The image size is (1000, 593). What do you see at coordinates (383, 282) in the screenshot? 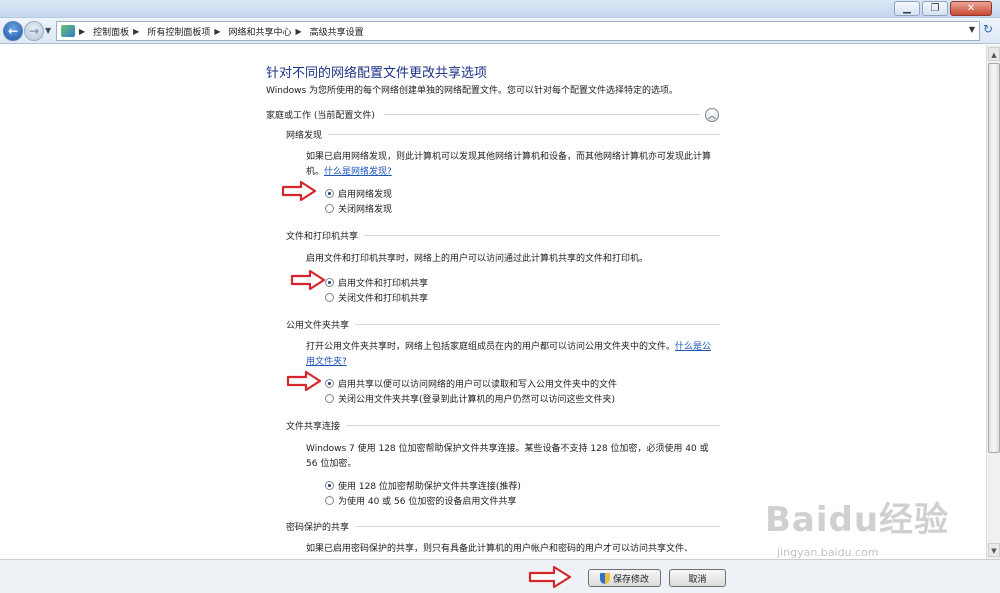
I see `file-printer-on-label: 启用文件和打印机共享` at bounding box center [383, 282].